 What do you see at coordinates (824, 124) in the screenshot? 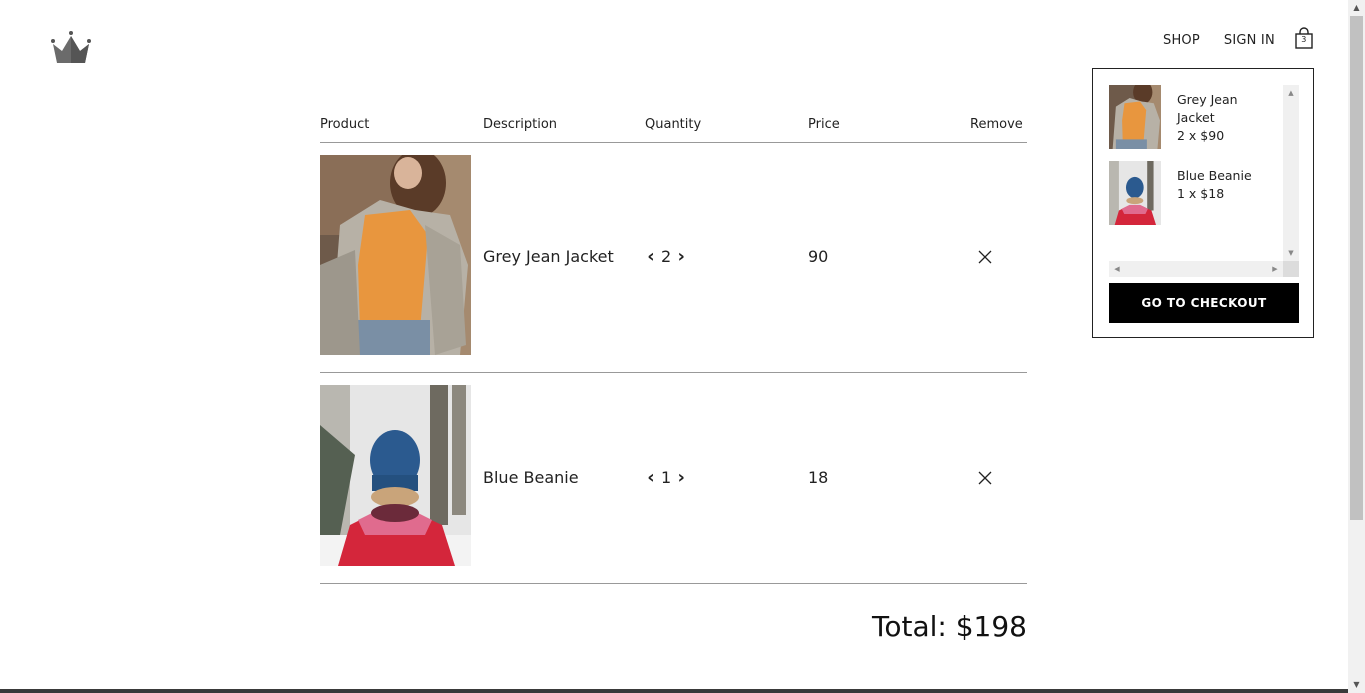
I see `header-price: Price` at bounding box center [824, 124].